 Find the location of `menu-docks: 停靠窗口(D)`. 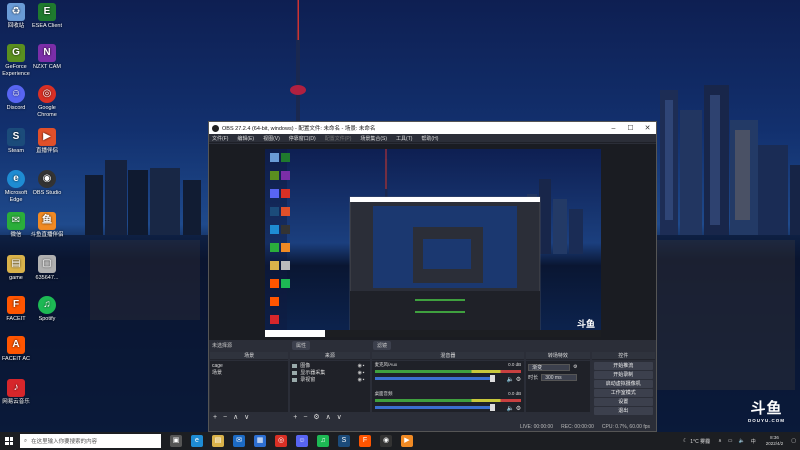

menu-docks: 停靠窗口(D) is located at coordinates (302, 138).